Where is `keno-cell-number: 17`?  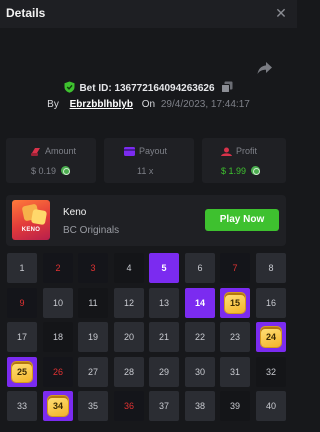 keno-cell-number: 17 is located at coordinates (21, 337).